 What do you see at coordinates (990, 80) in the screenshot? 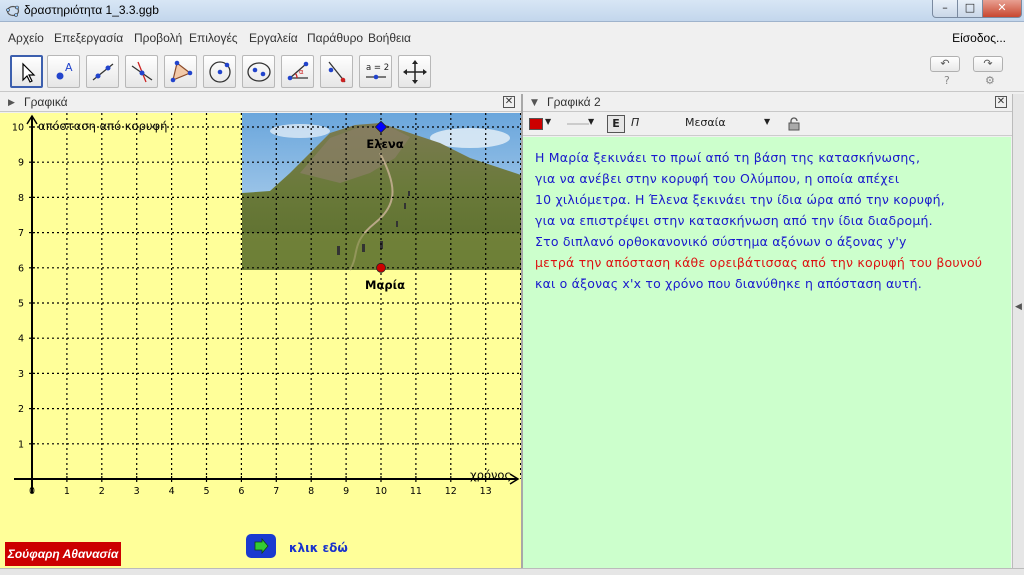
I see `gear-icon: ⚙` at bounding box center [990, 80].